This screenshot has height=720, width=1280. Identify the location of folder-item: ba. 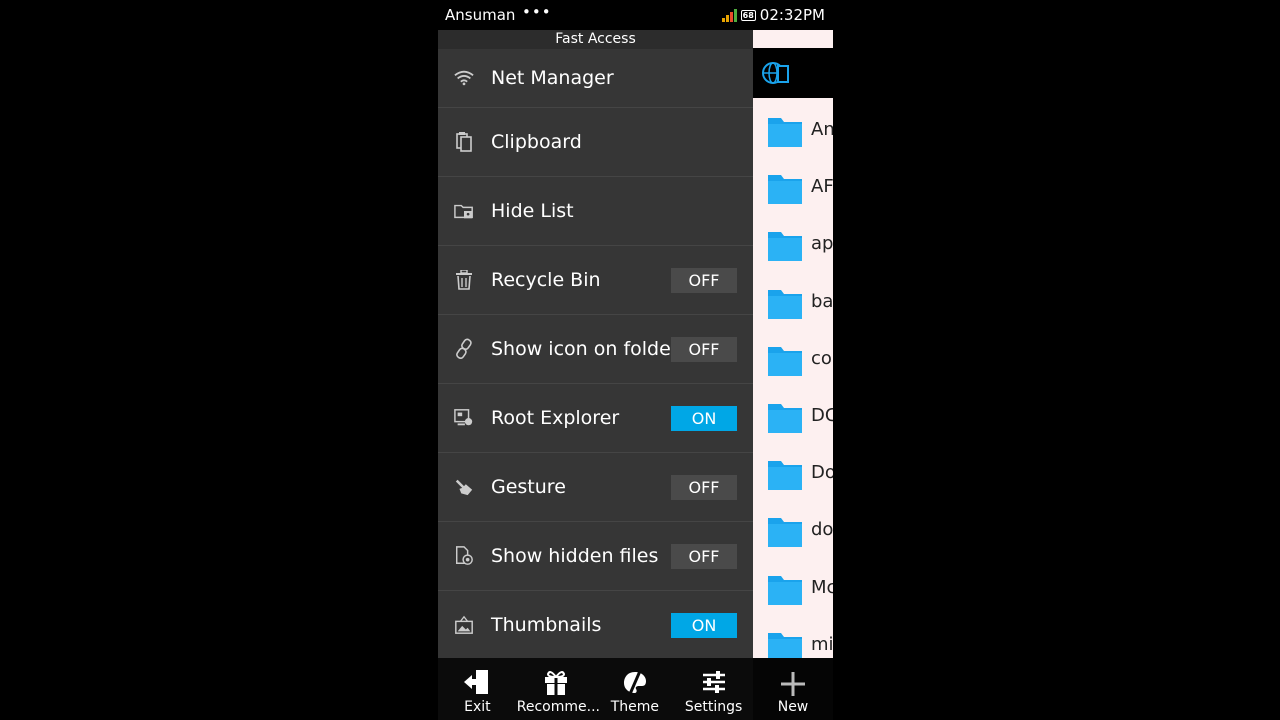
(793, 300).